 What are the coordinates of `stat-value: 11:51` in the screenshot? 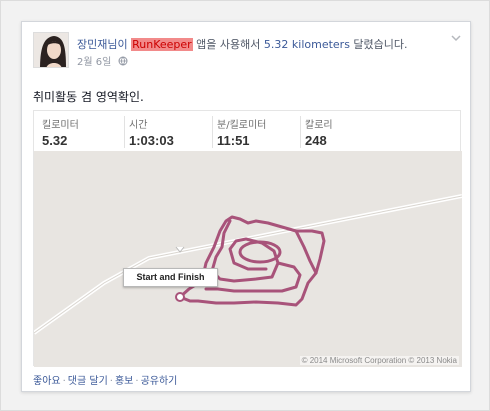 It's located at (233, 140).